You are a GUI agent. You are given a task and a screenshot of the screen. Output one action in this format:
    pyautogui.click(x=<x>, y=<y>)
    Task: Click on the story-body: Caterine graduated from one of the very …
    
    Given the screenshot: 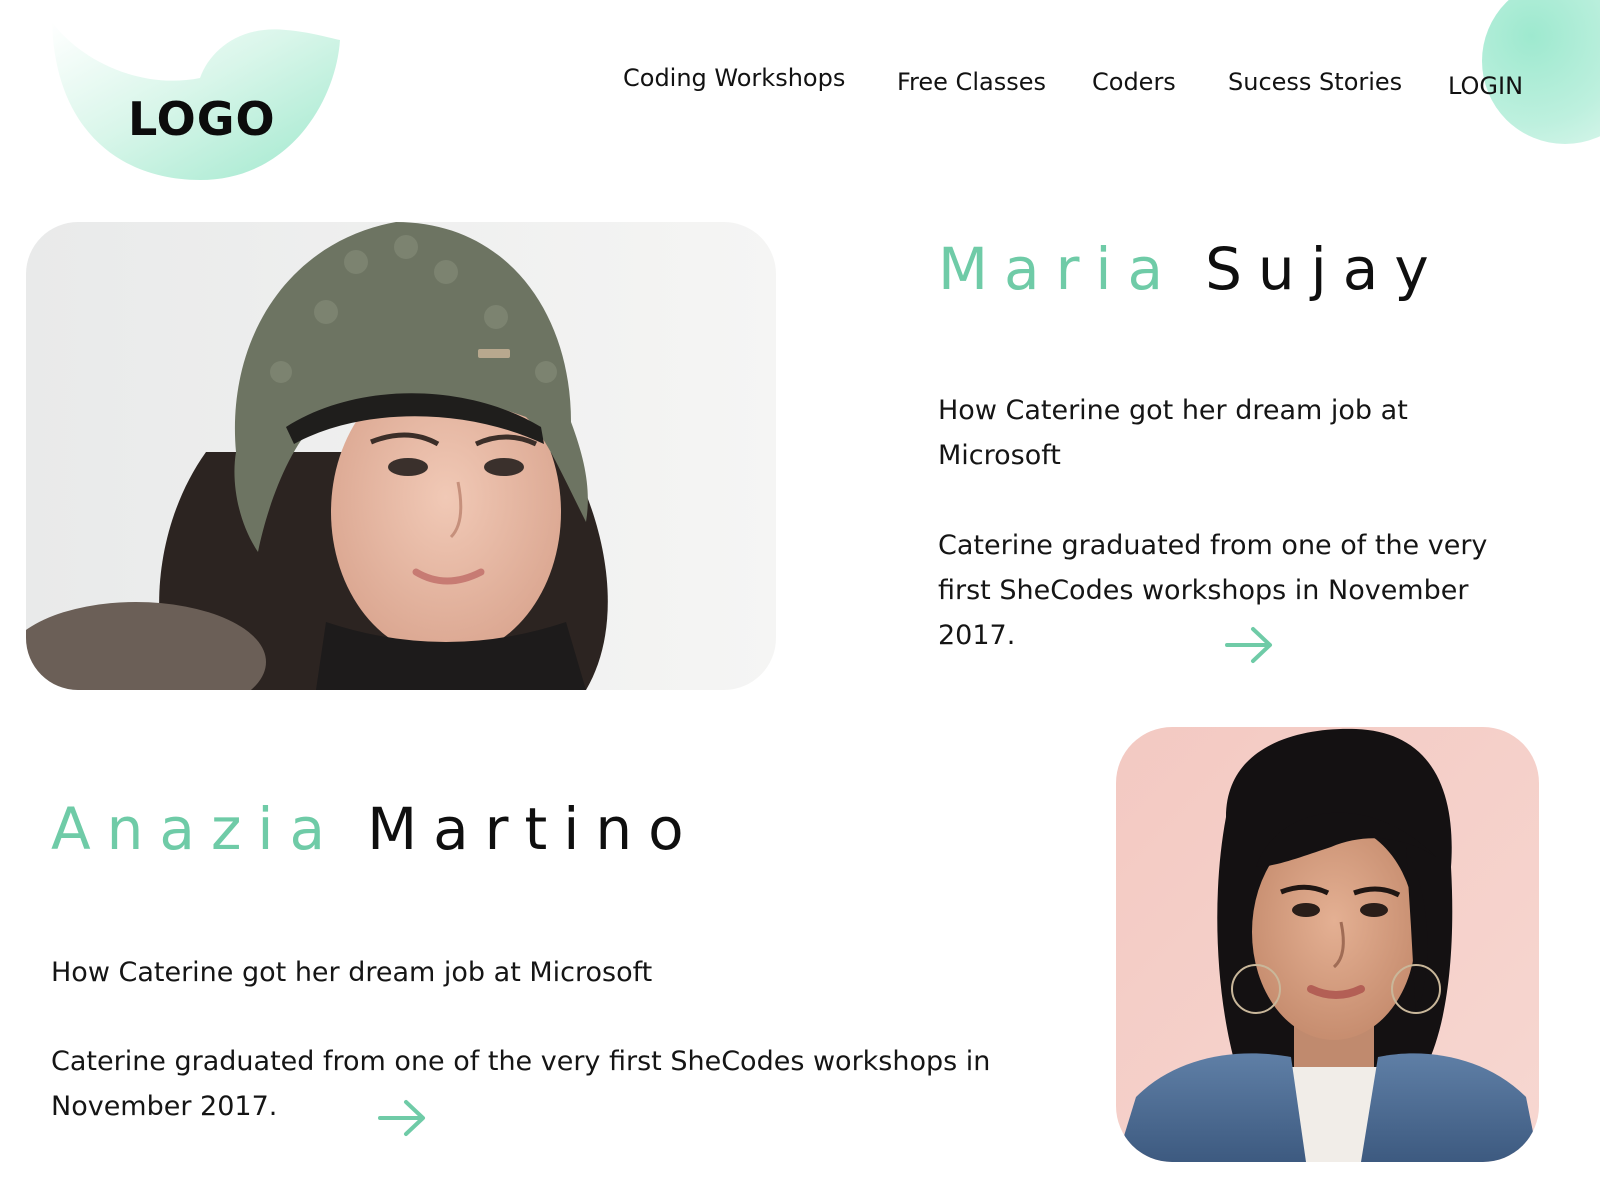 What is the action you would take?
    pyautogui.click(x=521, y=1084)
    